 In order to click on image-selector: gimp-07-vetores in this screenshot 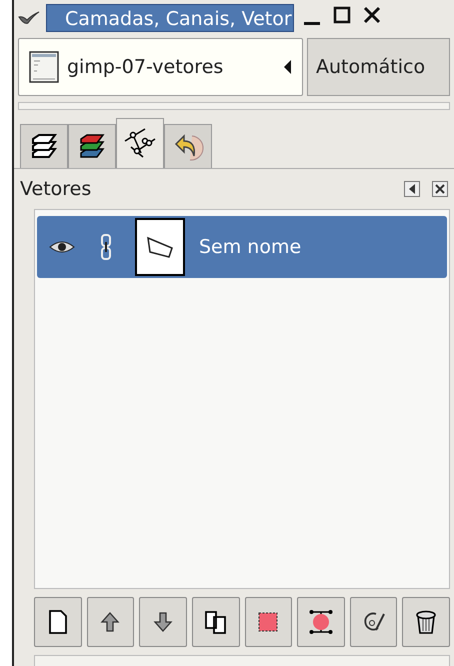, I will do `click(160, 67)`.